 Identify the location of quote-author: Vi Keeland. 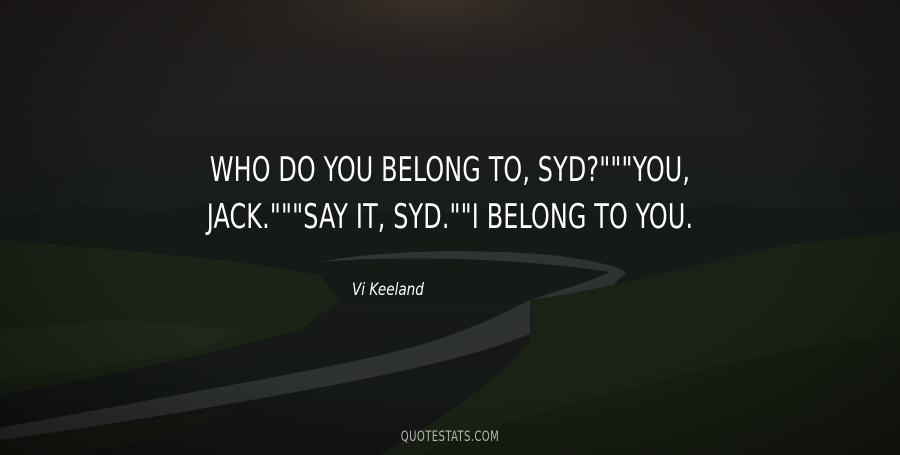
(388, 290).